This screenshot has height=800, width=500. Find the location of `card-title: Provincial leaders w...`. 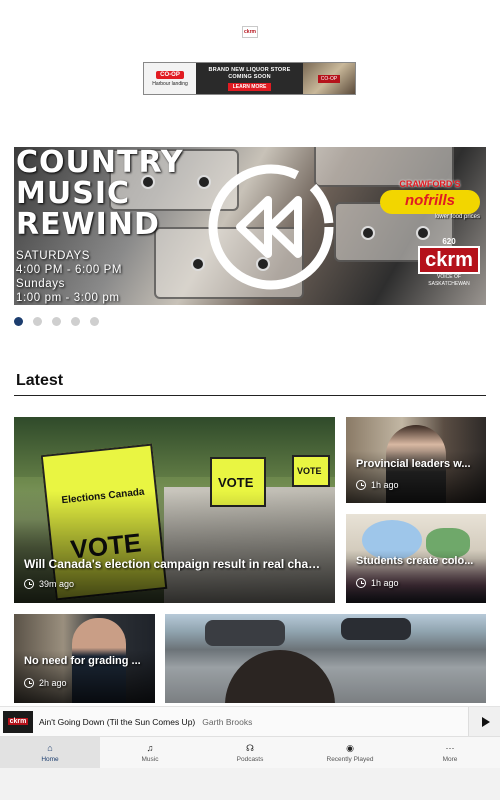

card-title: Provincial leaders w... is located at coordinates (417, 464).